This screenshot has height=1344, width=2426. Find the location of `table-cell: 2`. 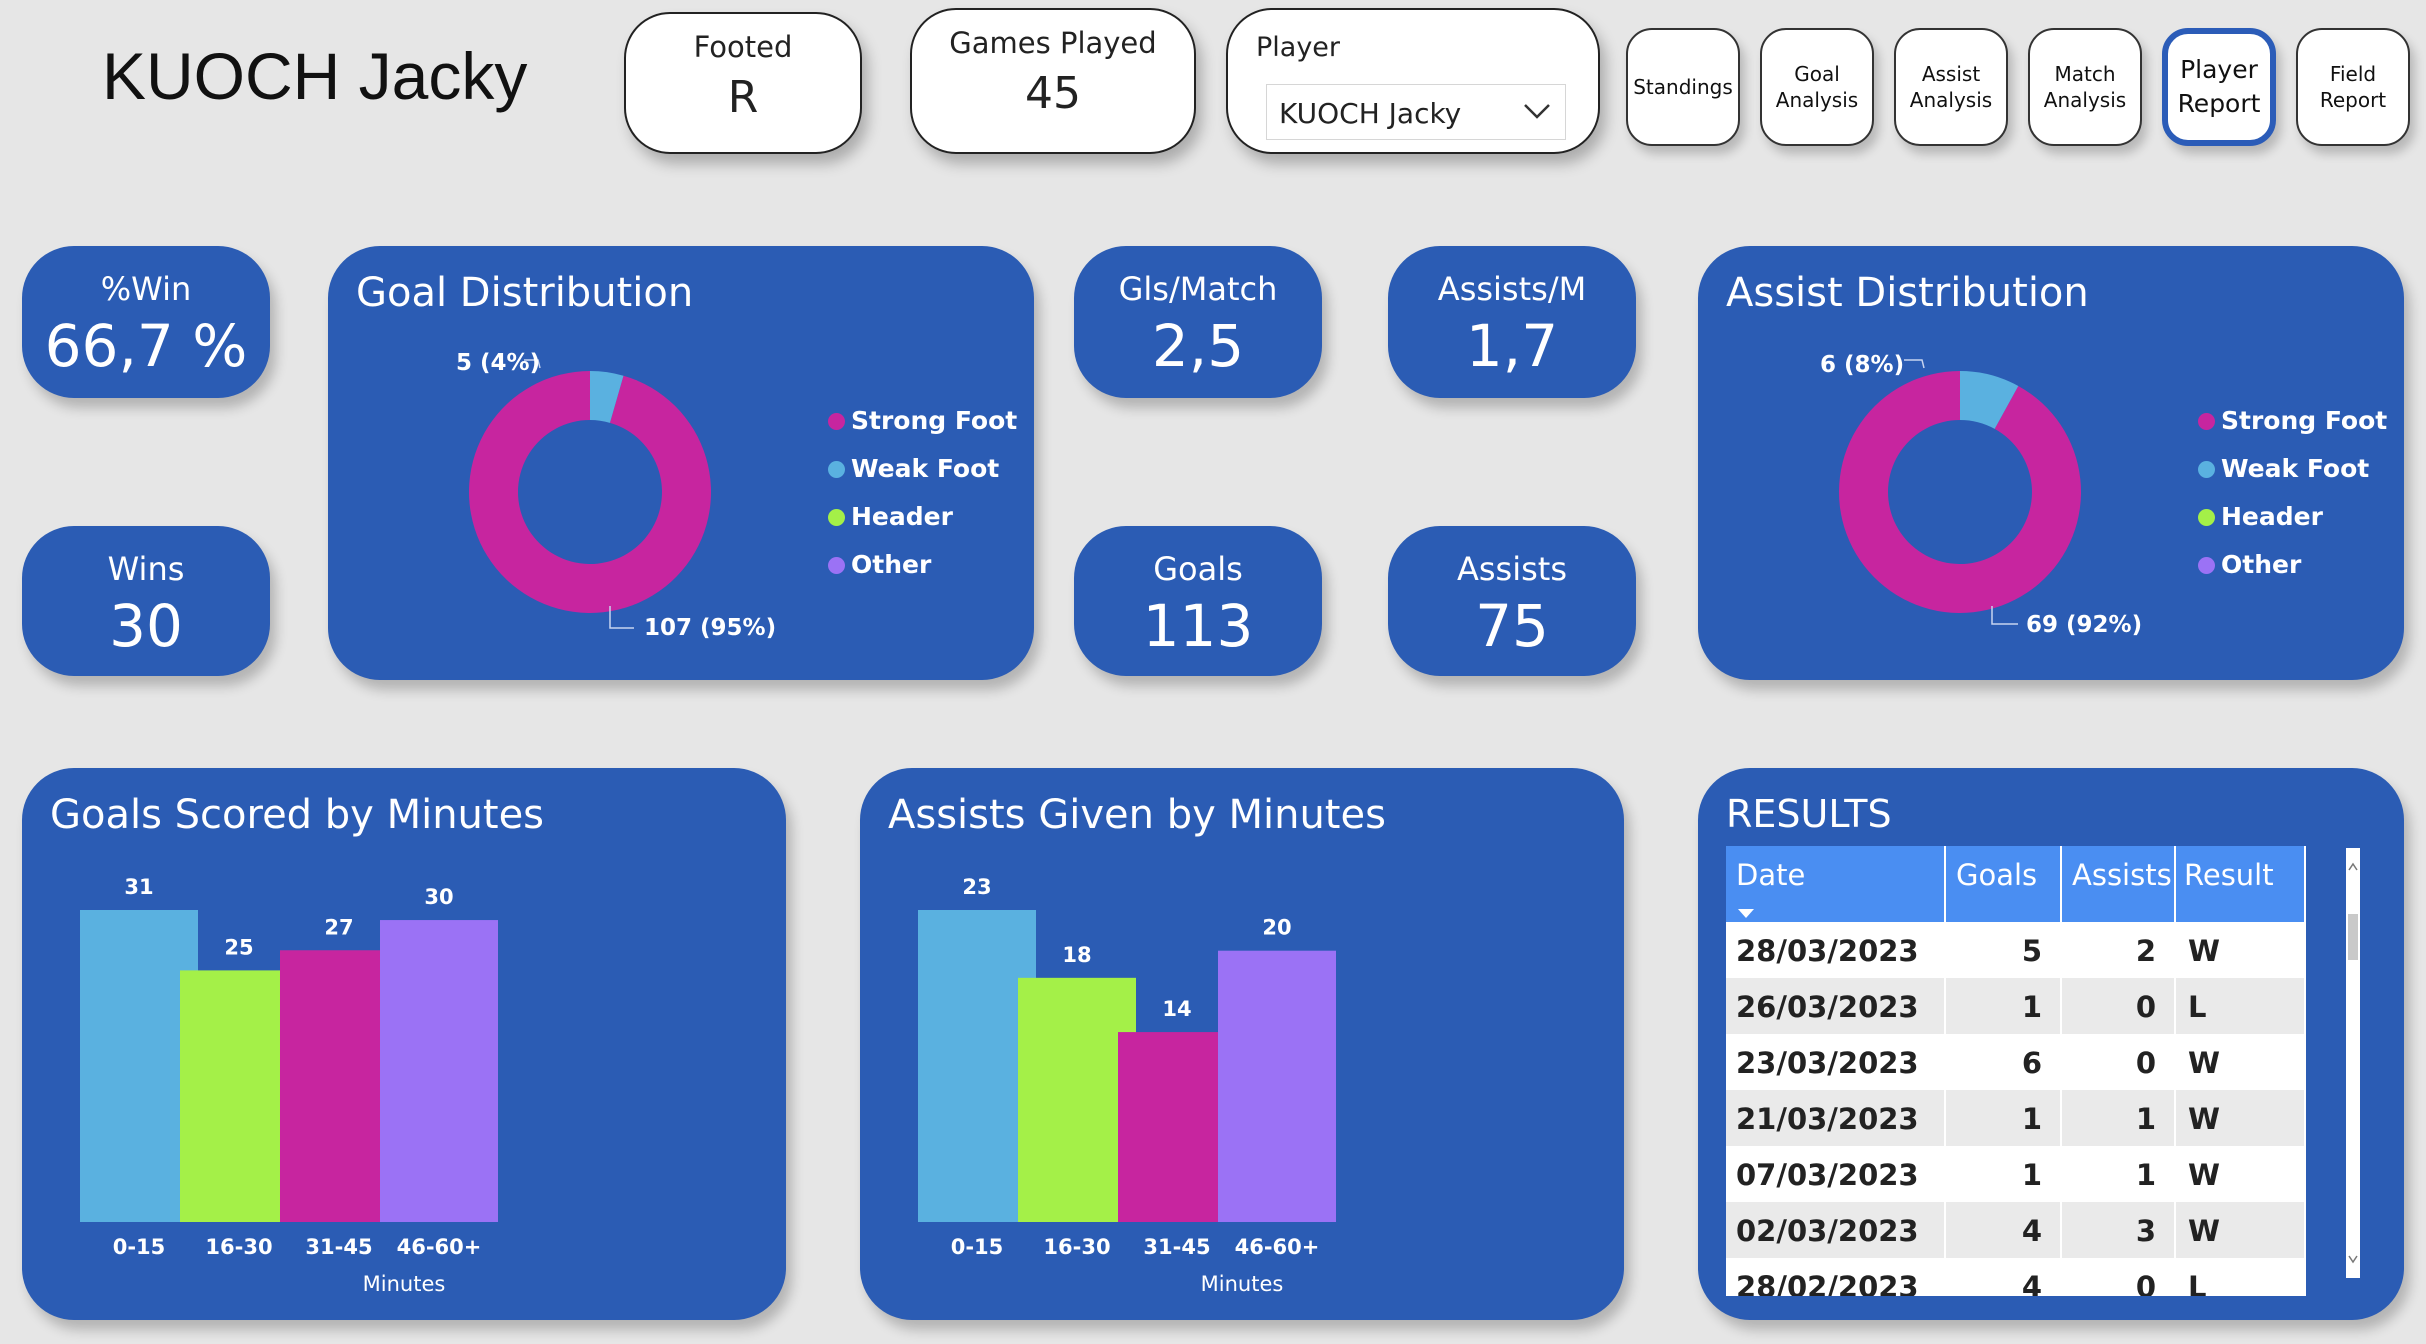

table-cell: 2 is located at coordinates (2119, 950).